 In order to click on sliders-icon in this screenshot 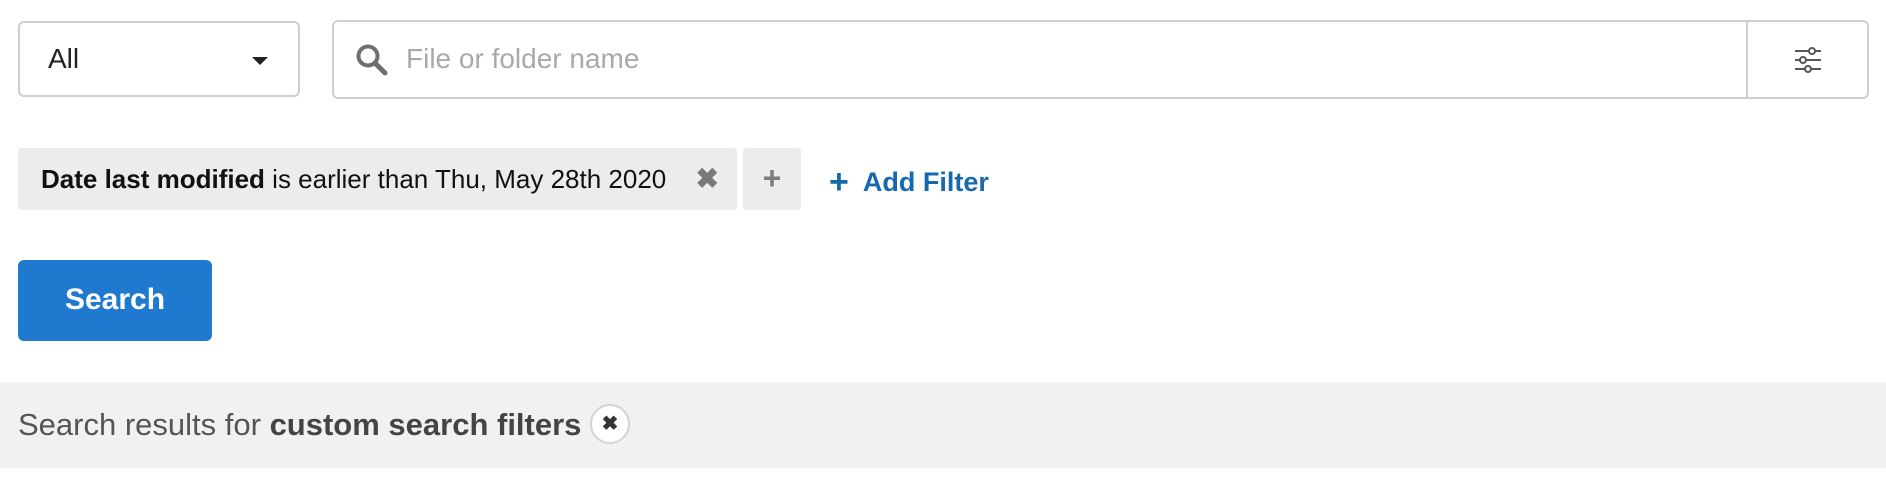, I will do `click(1808, 60)`.